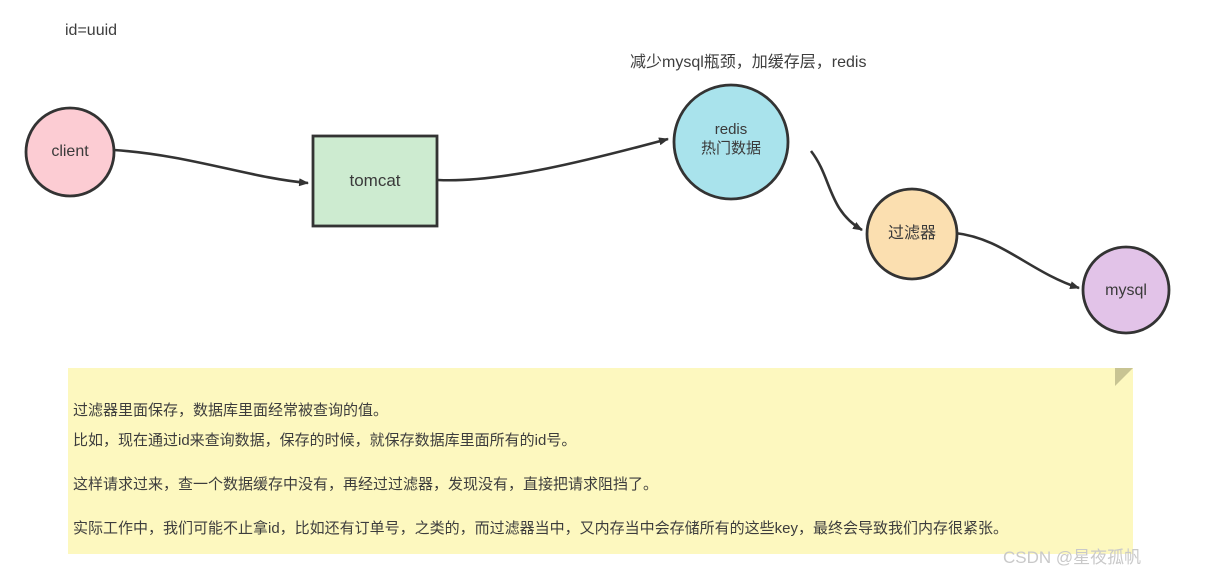 This screenshot has height=572, width=1209. I want to click on annotation-redis-purpose: 减少mysql瓶颈，加缓存层，redis, so click(748, 62).